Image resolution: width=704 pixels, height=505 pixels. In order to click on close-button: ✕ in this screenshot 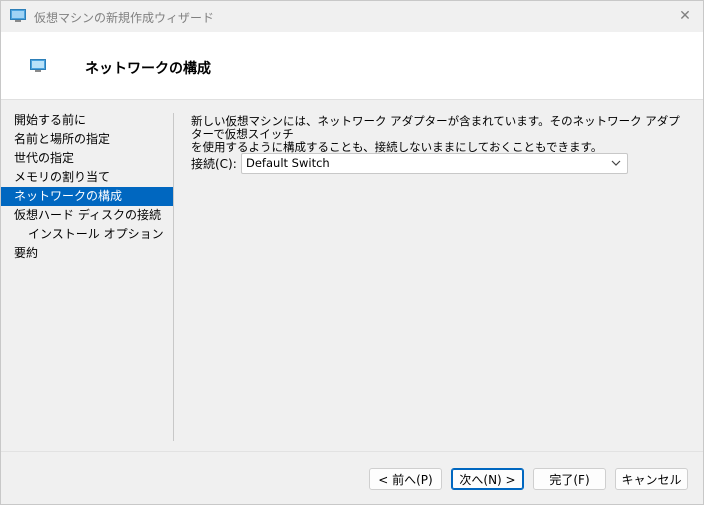, I will do `click(685, 16)`.